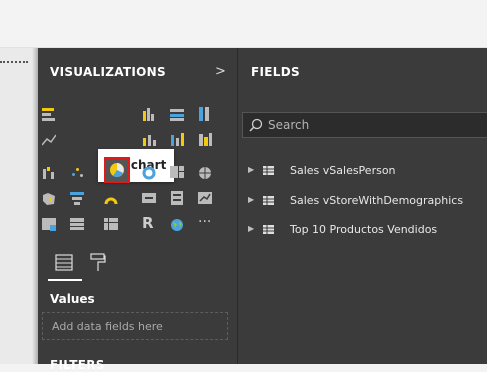 The height and width of the screenshot is (372, 487). I want to click on ribbon-chart-icon, so click(205, 139).